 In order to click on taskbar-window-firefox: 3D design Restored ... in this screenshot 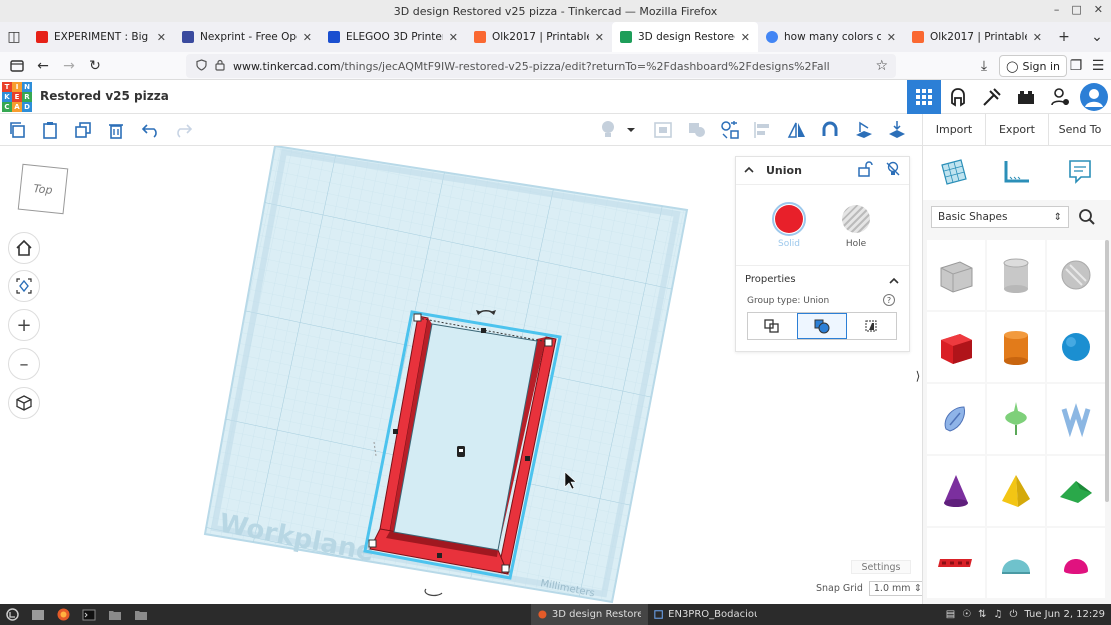, I will do `click(589, 614)`.